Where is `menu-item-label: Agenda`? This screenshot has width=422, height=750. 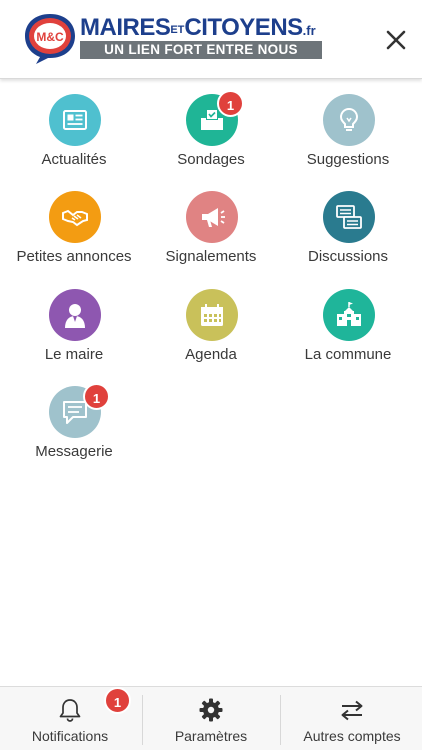
menu-item-label: Agenda is located at coordinates (211, 354).